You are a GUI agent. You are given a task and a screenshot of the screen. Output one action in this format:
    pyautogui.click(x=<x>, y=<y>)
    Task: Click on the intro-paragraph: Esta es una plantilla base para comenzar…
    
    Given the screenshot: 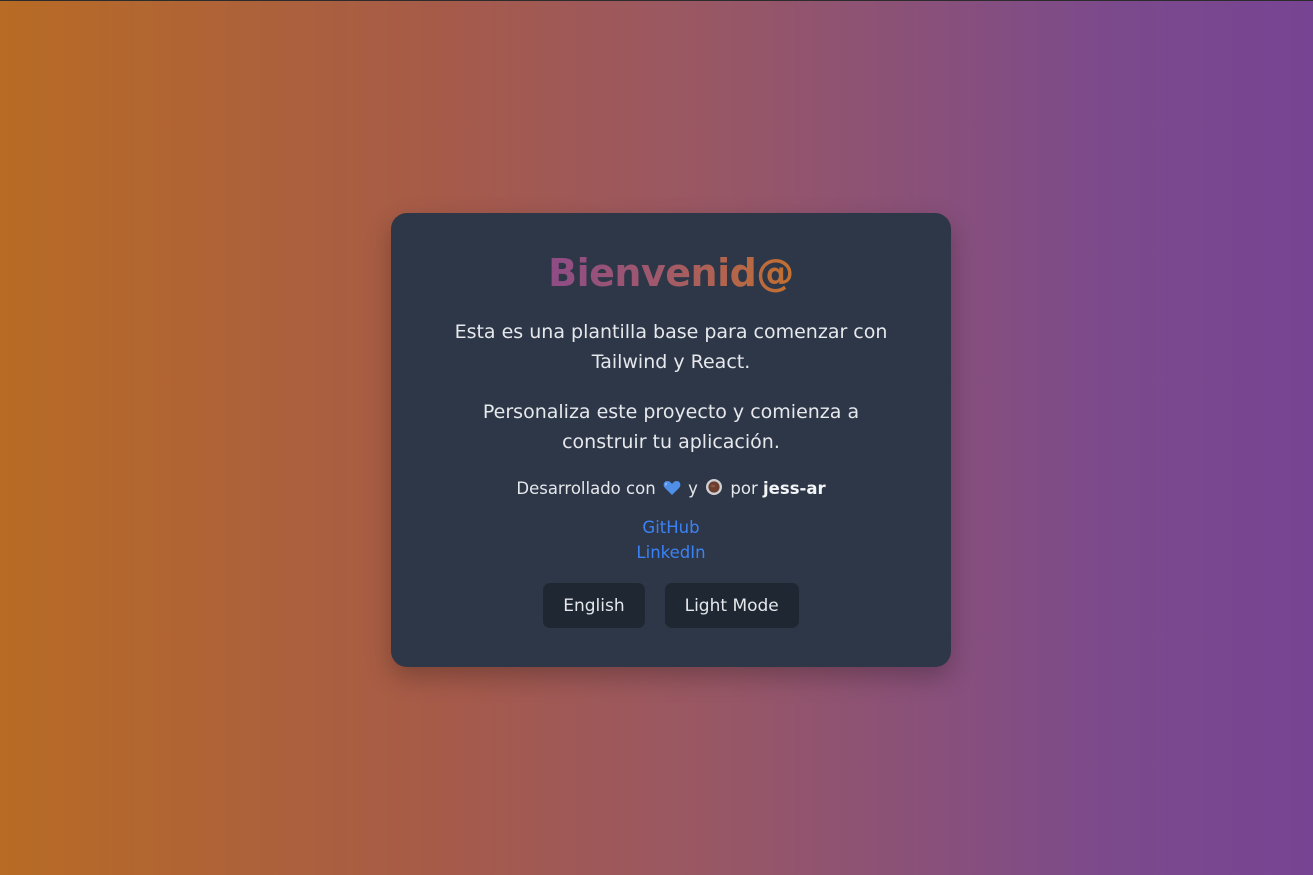 What is the action you would take?
    pyautogui.click(x=671, y=347)
    